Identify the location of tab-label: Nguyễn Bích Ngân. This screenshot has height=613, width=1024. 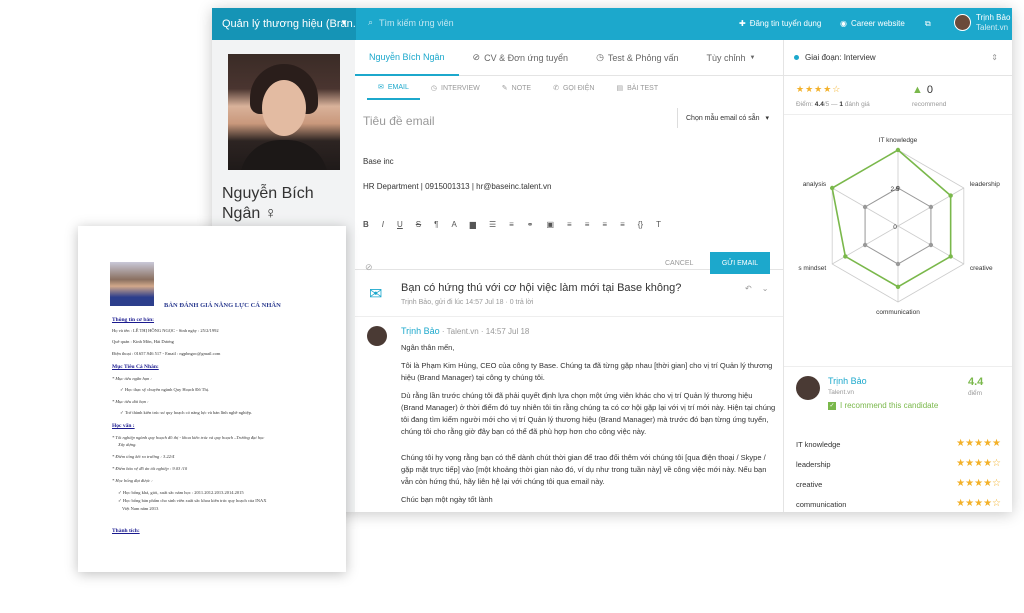
(407, 56).